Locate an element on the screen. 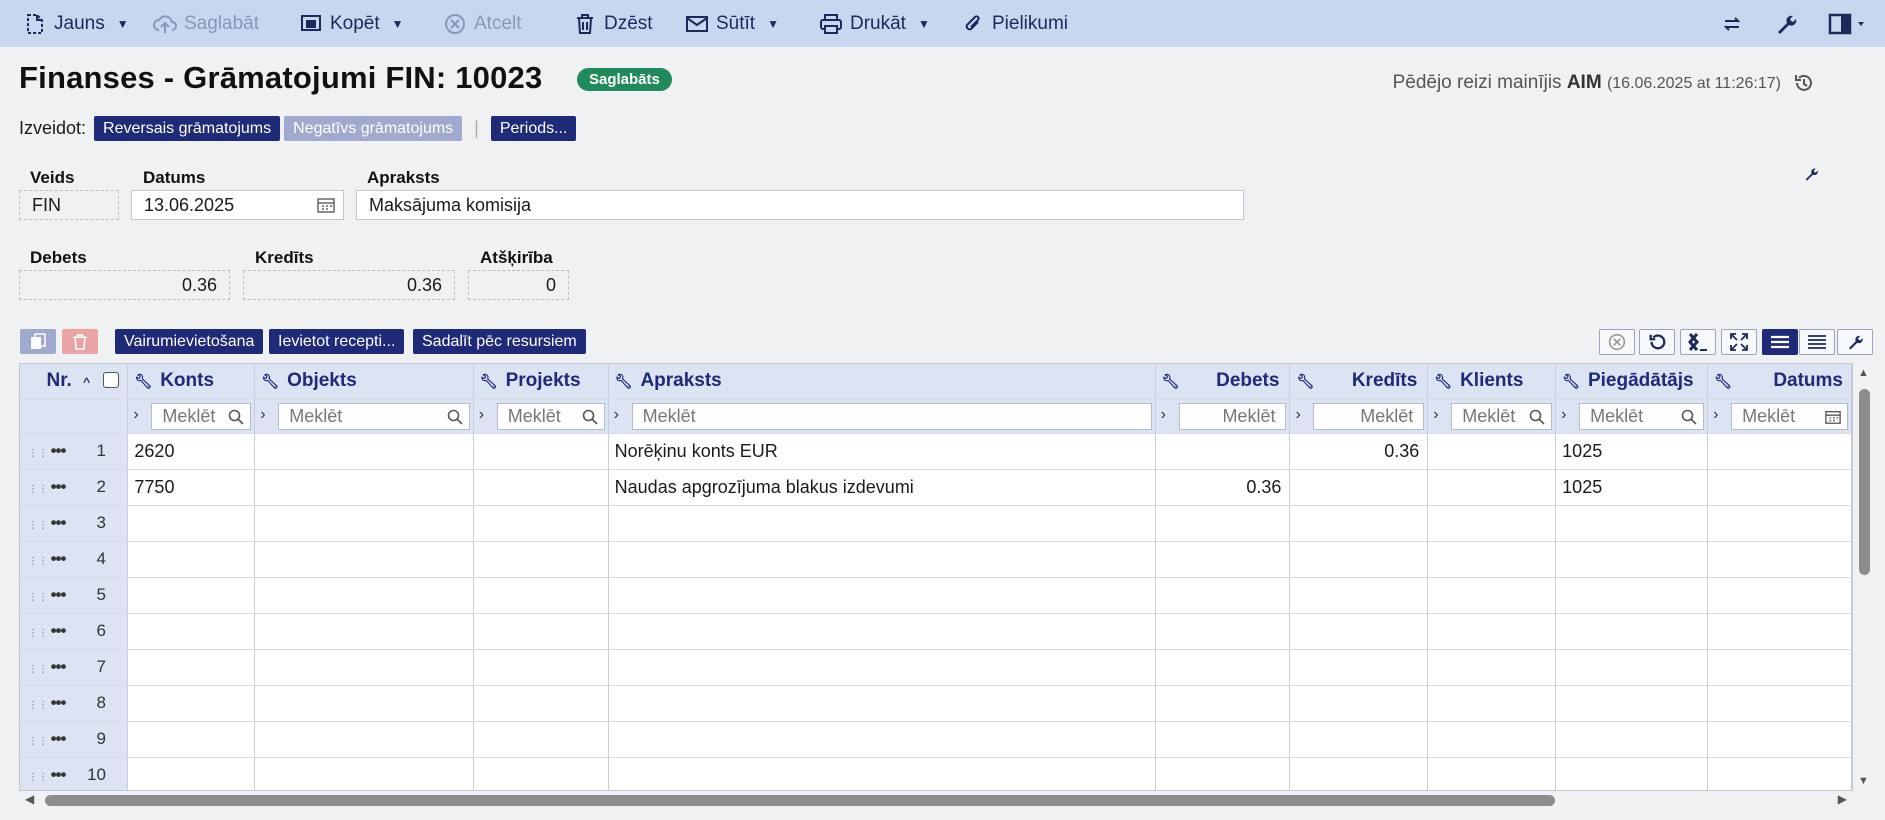 The width and height of the screenshot is (1885, 820). col-header-kredits: 🔧︎ Kredīts is located at coordinates (1359, 382).